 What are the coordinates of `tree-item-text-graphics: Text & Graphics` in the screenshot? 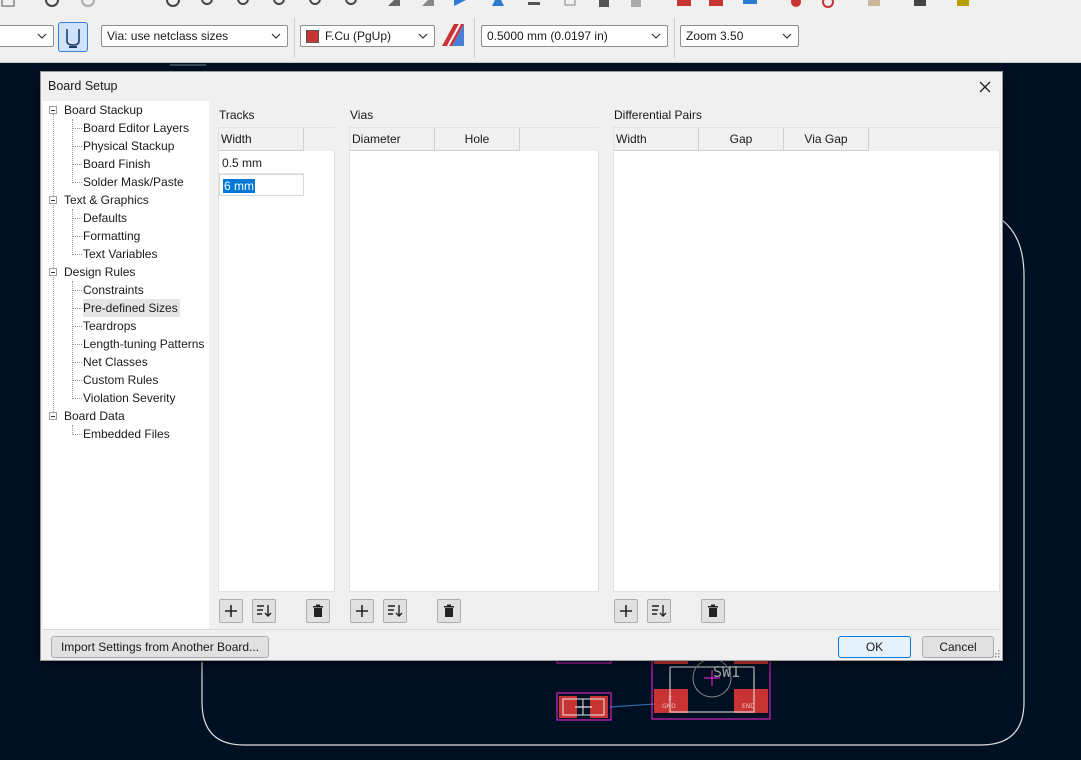 It's located at (106, 200).